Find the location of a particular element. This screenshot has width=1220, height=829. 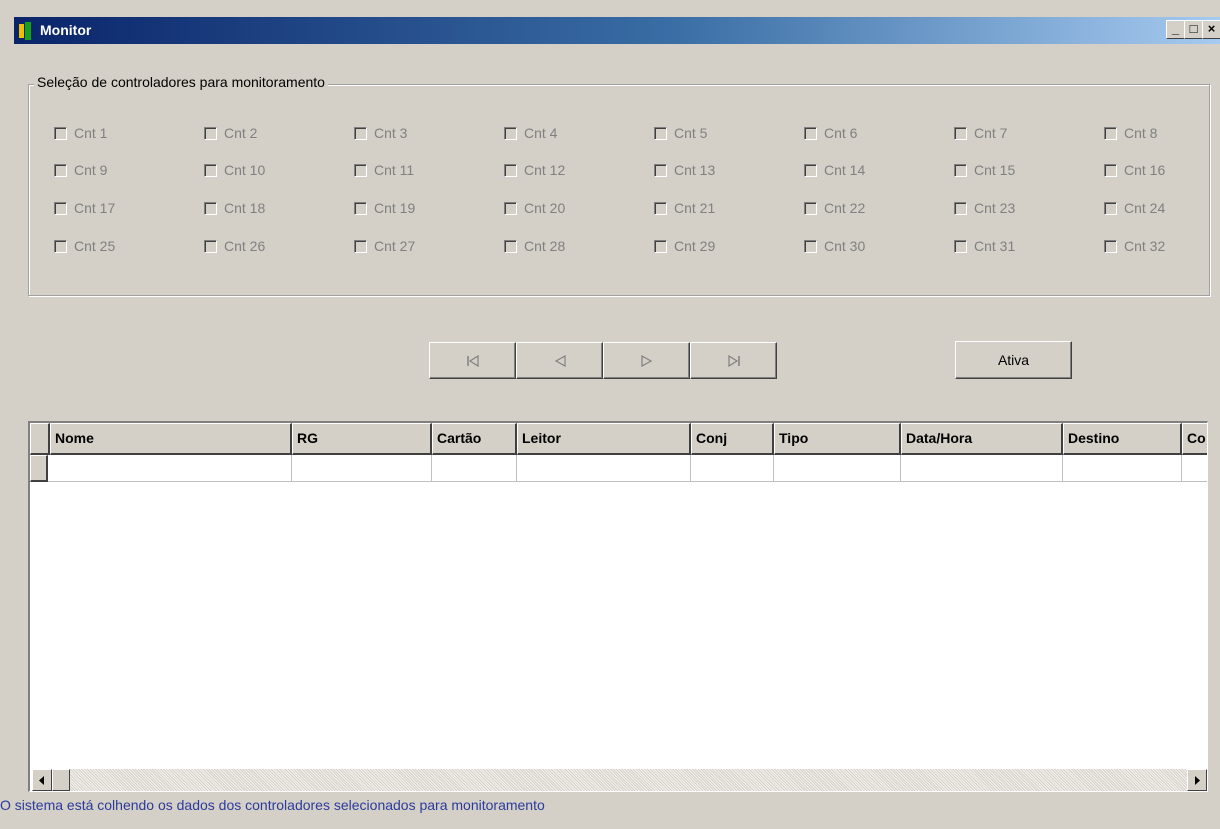

cell-conj is located at coordinates (732, 468).